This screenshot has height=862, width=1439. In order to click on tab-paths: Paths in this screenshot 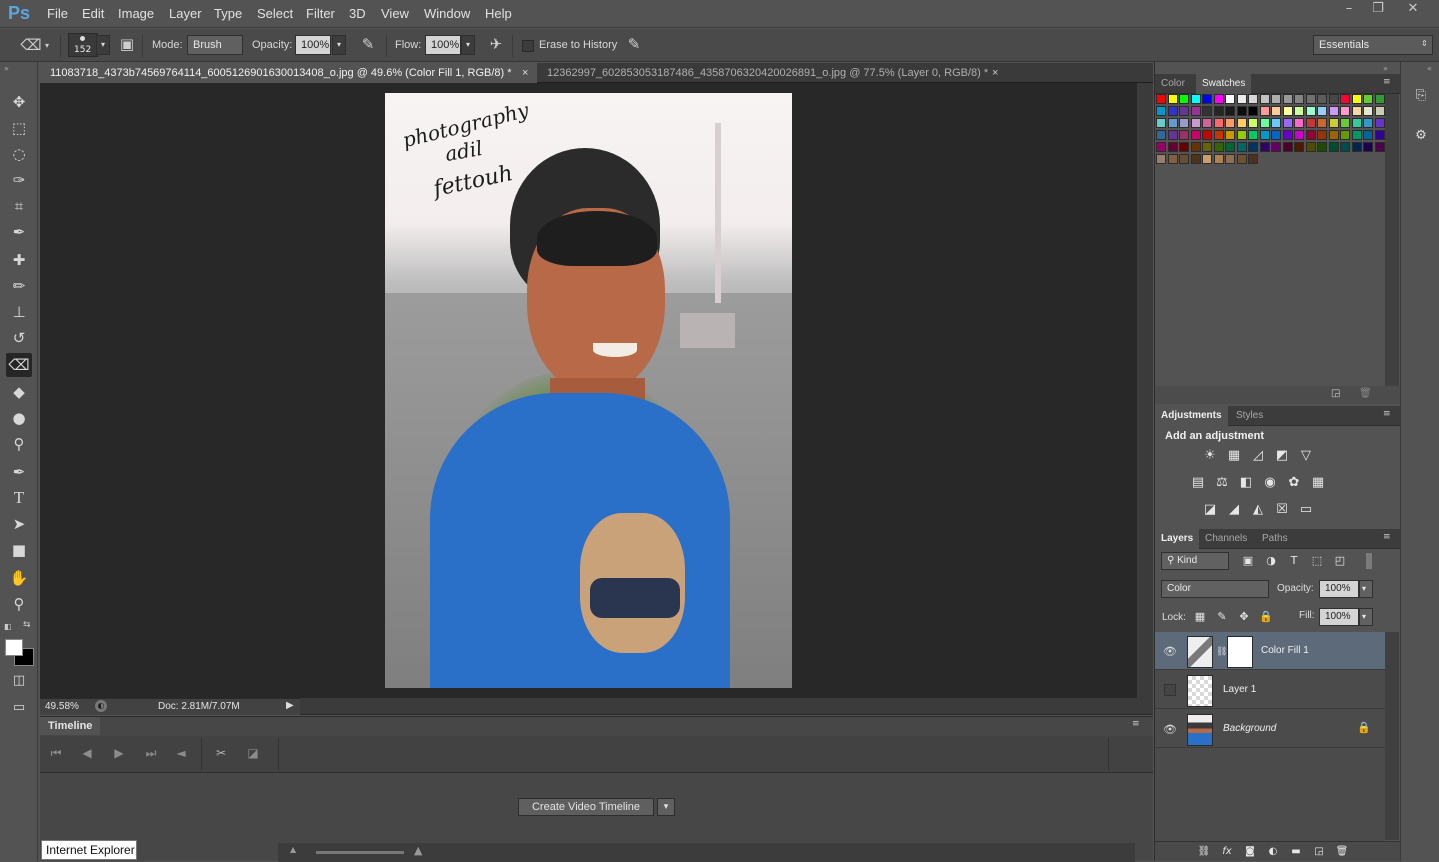, I will do `click(1275, 539)`.